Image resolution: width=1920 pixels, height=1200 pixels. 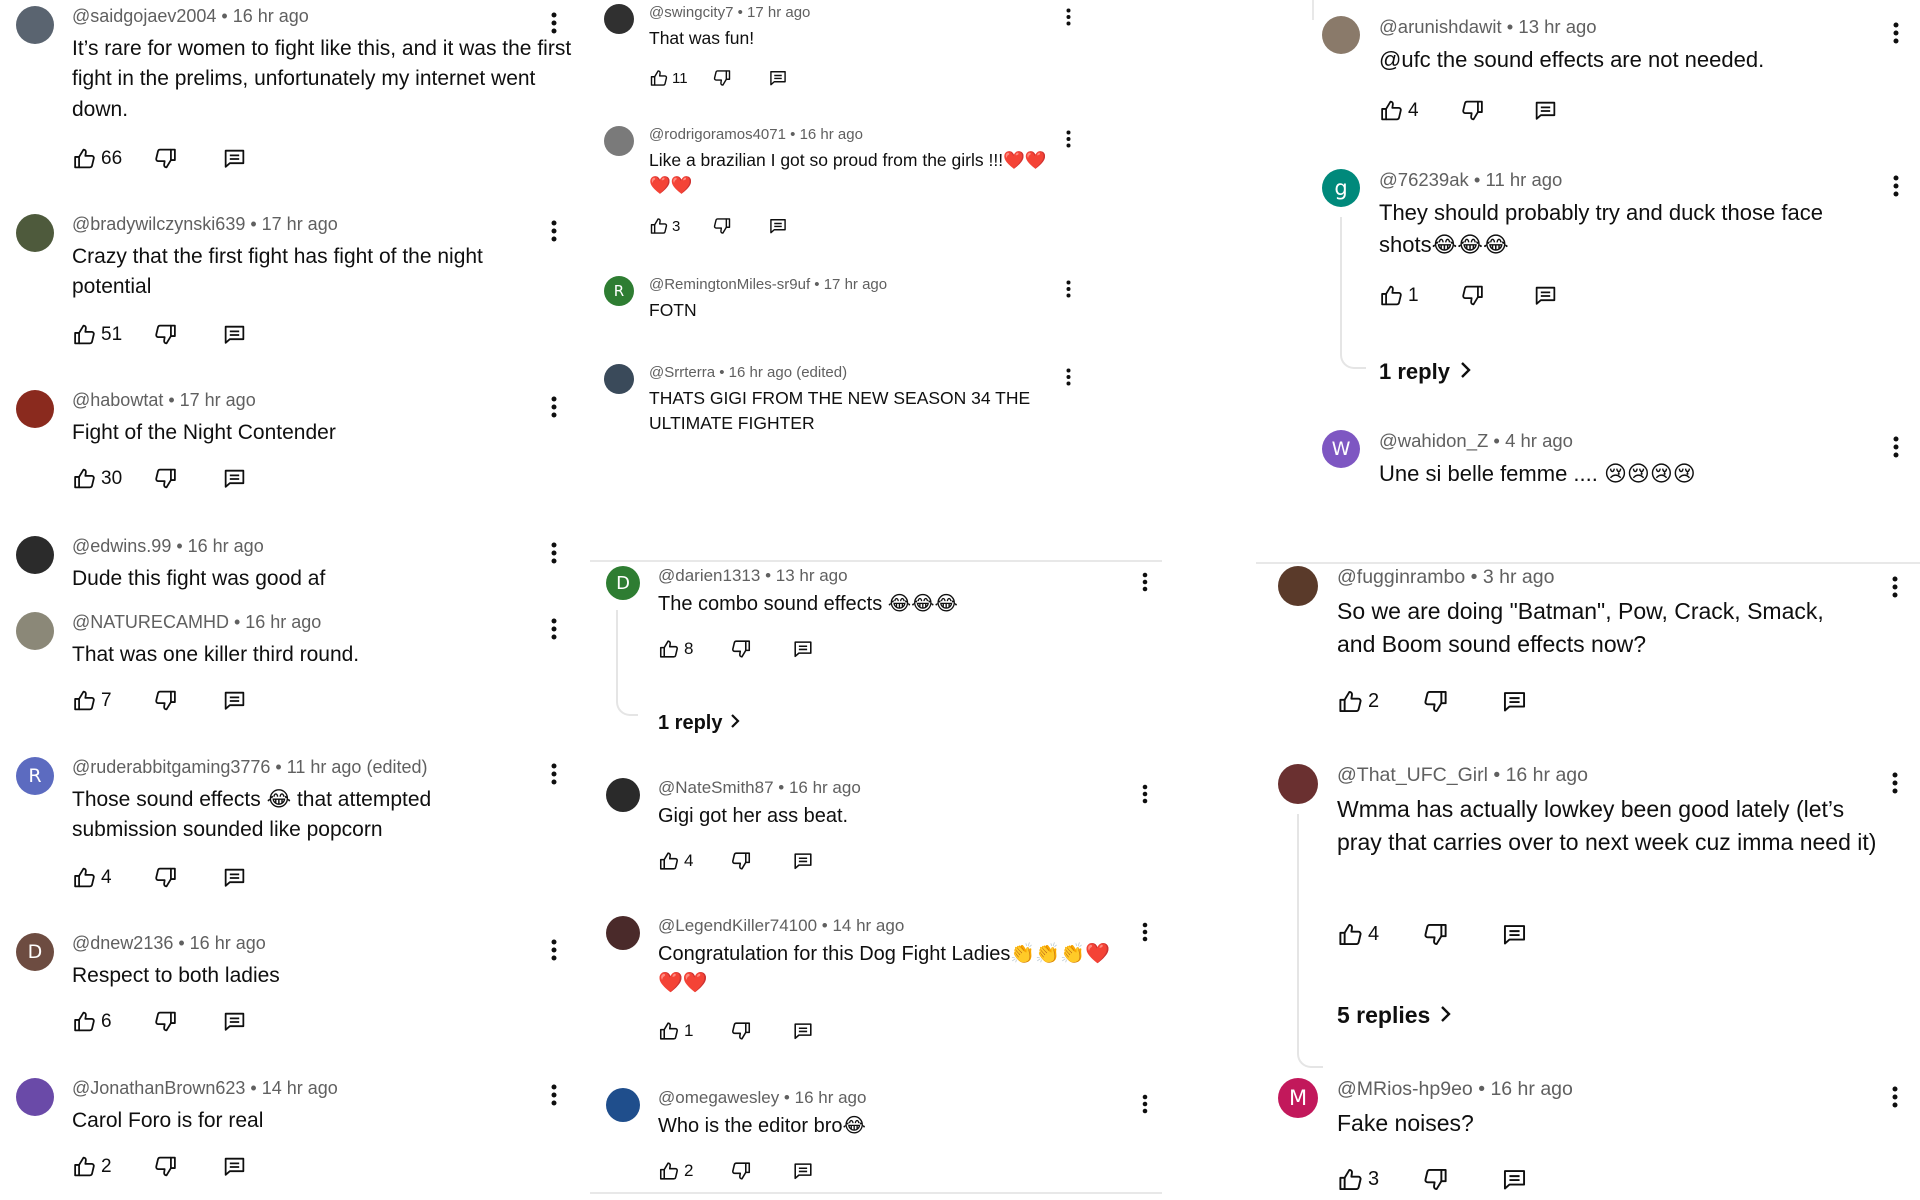 I want to click on author-handle: @76239ak, so click(x=1424, y=179).